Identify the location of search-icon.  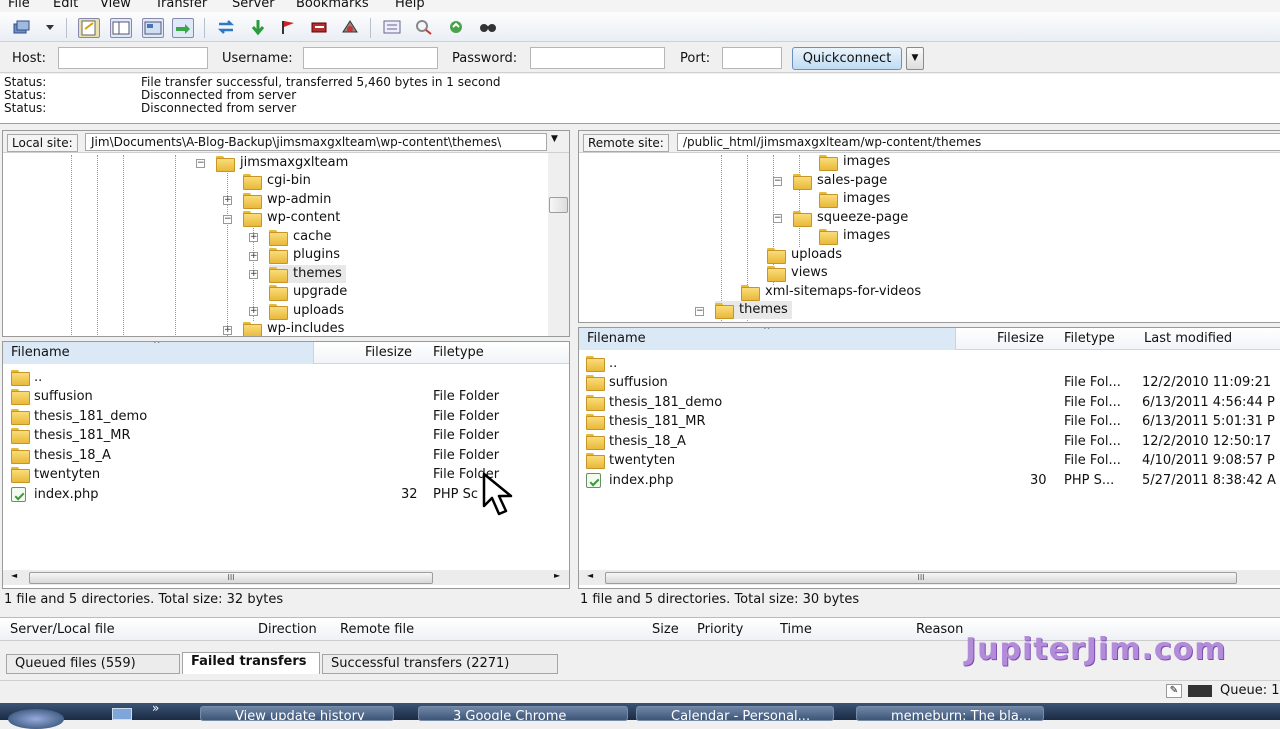
(489, 28).